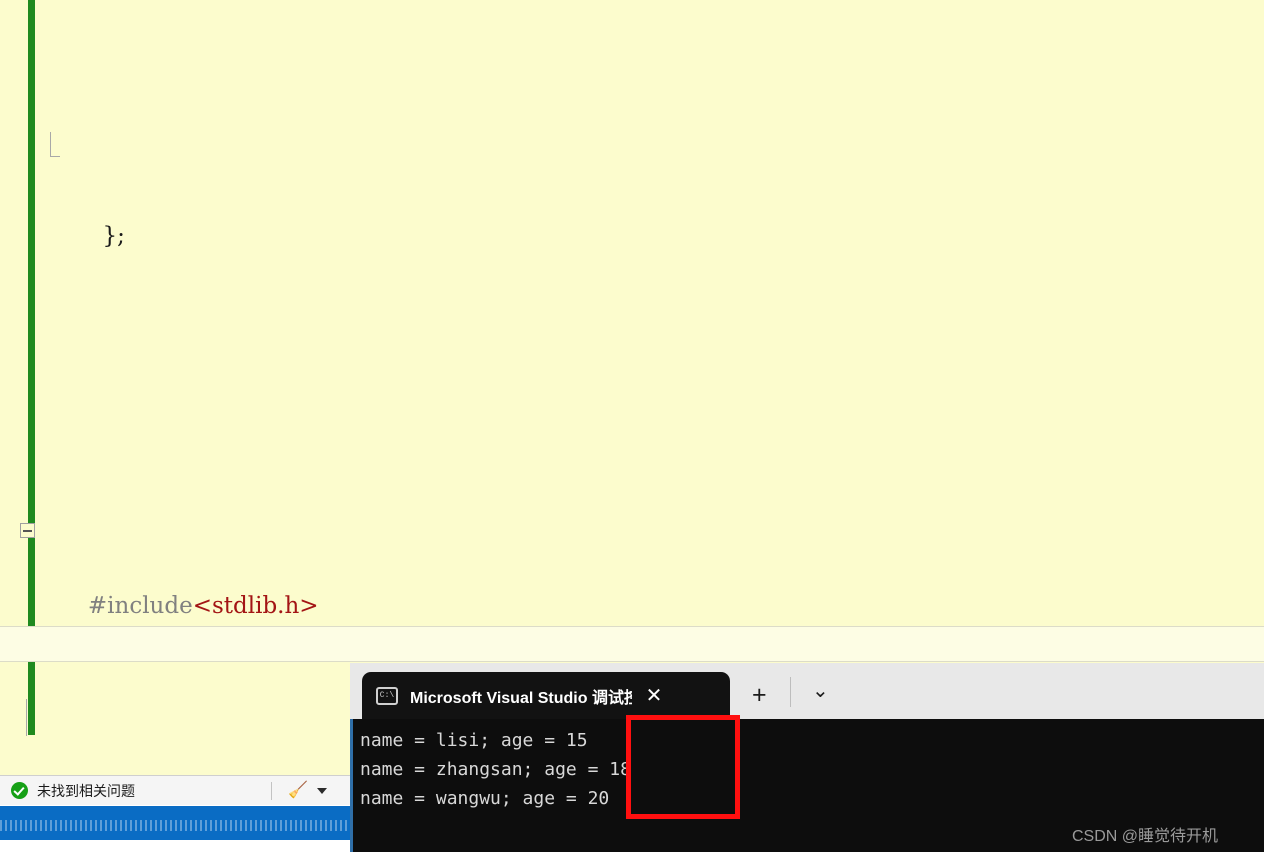 Image resolution: width=1264 pixels, height=852 pixels. I want to click on broom-icon: 🧹, so click(298, 790).